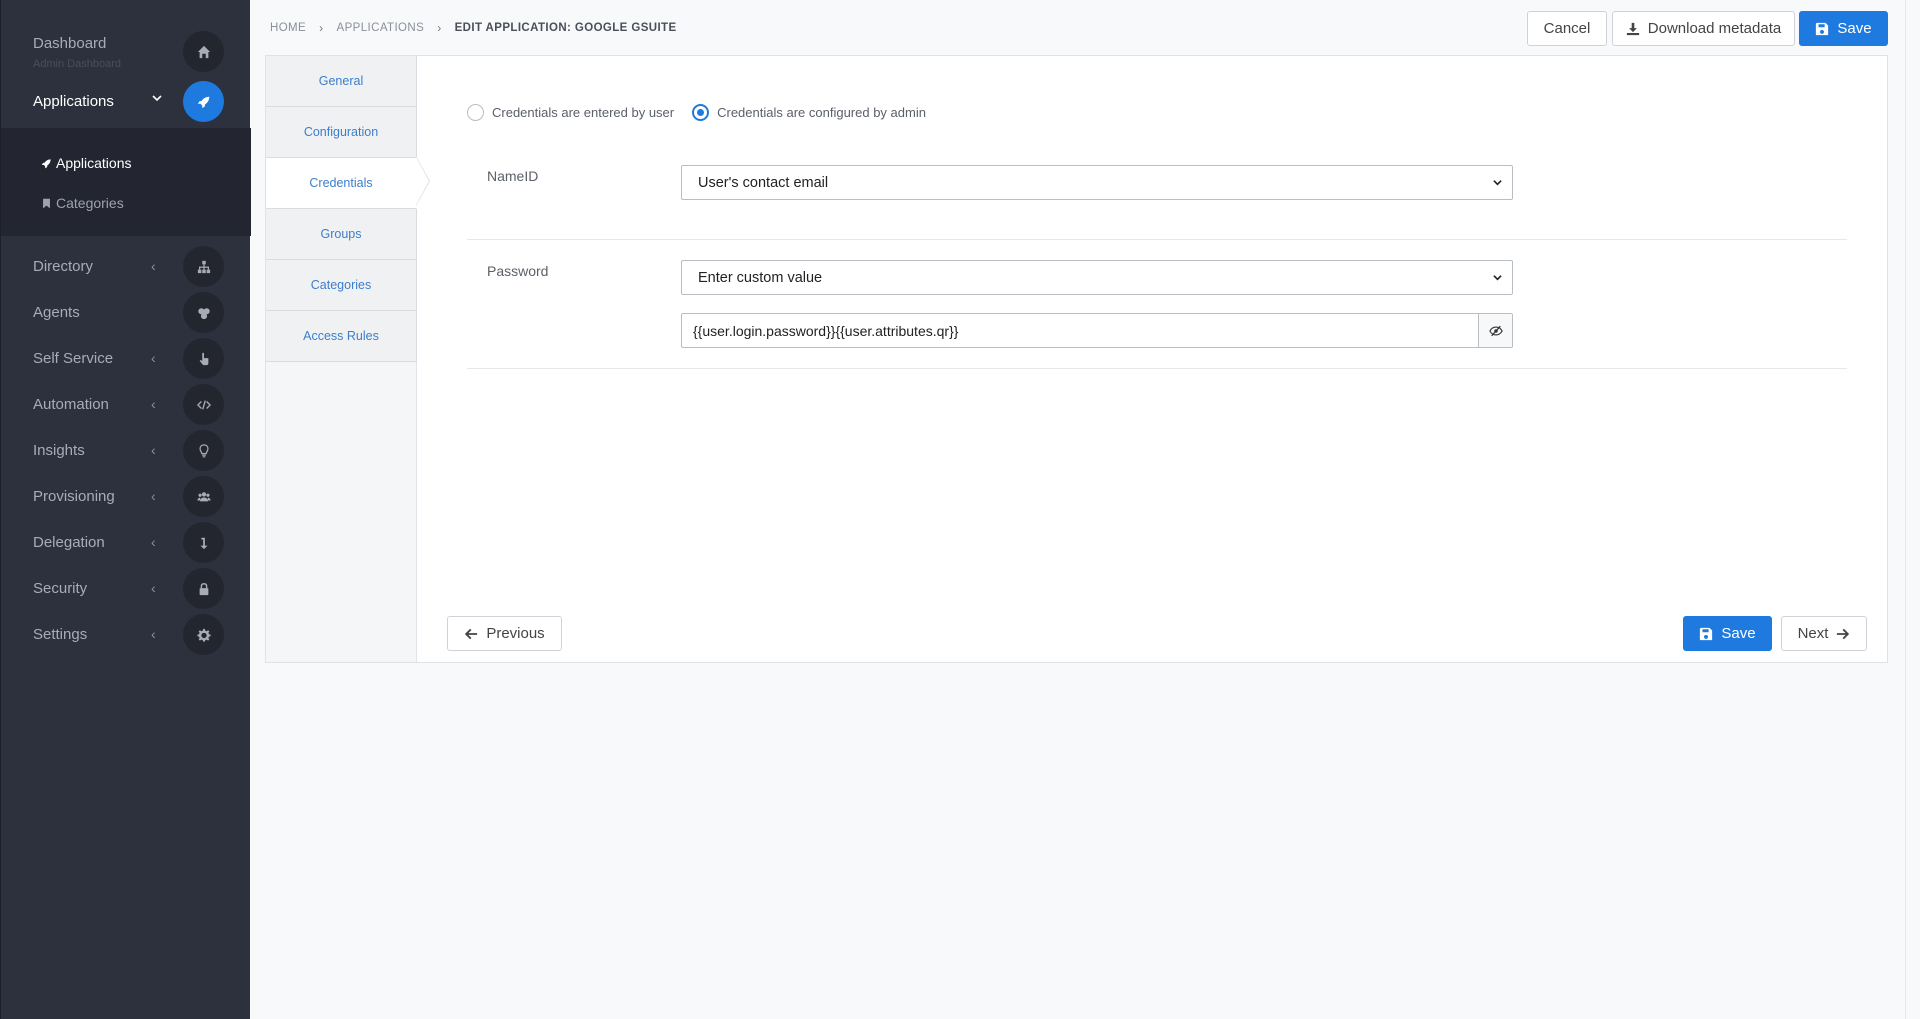  I want to click on password-mode-value: Enter custom value, so click(760, 277).